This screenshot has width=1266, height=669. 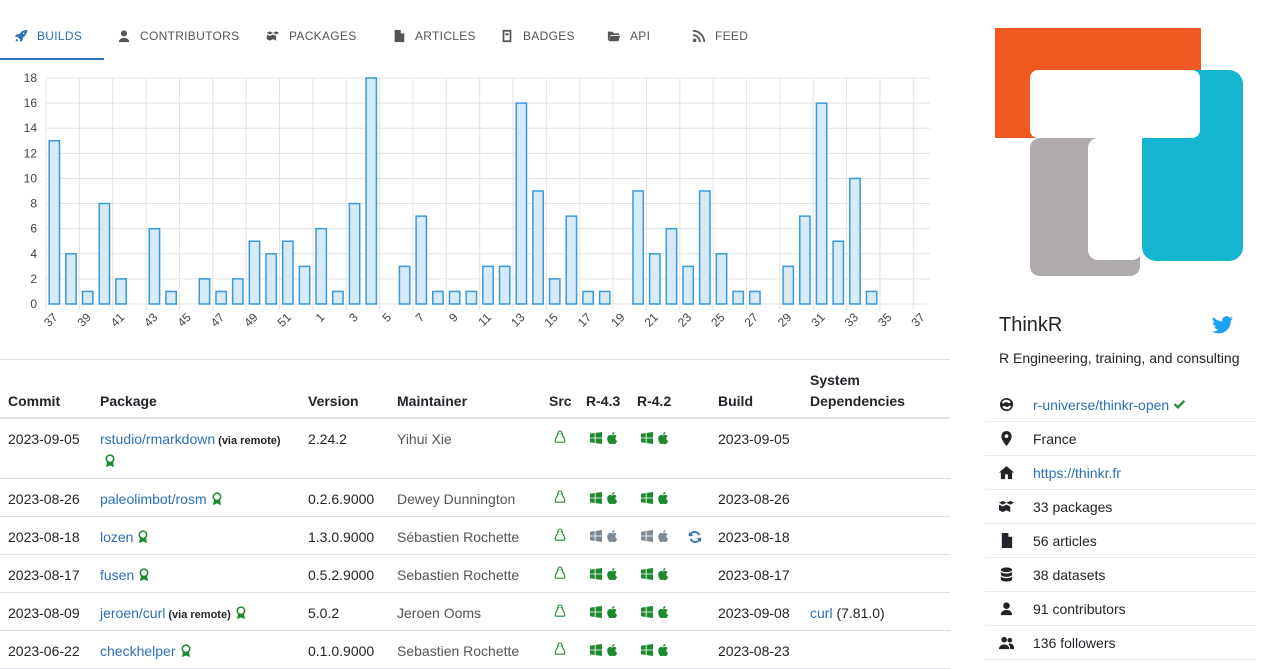 What do you see at coordinates (1073, 506) in the screenshot?
I see `org-info-value: 33 packages` at bounding box center [1073, 506].